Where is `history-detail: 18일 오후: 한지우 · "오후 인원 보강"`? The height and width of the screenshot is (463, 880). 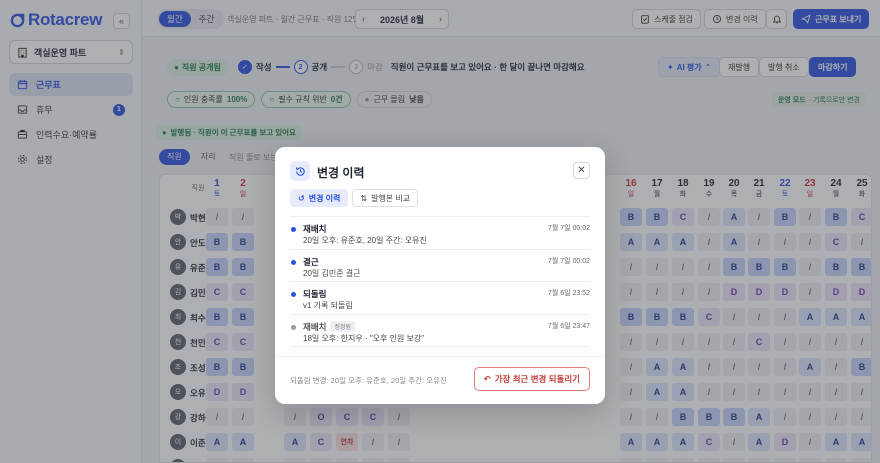 history-detail: 18일 오후: 한지우 · "오후 인원 보강" is located at coordinates (364, 338).